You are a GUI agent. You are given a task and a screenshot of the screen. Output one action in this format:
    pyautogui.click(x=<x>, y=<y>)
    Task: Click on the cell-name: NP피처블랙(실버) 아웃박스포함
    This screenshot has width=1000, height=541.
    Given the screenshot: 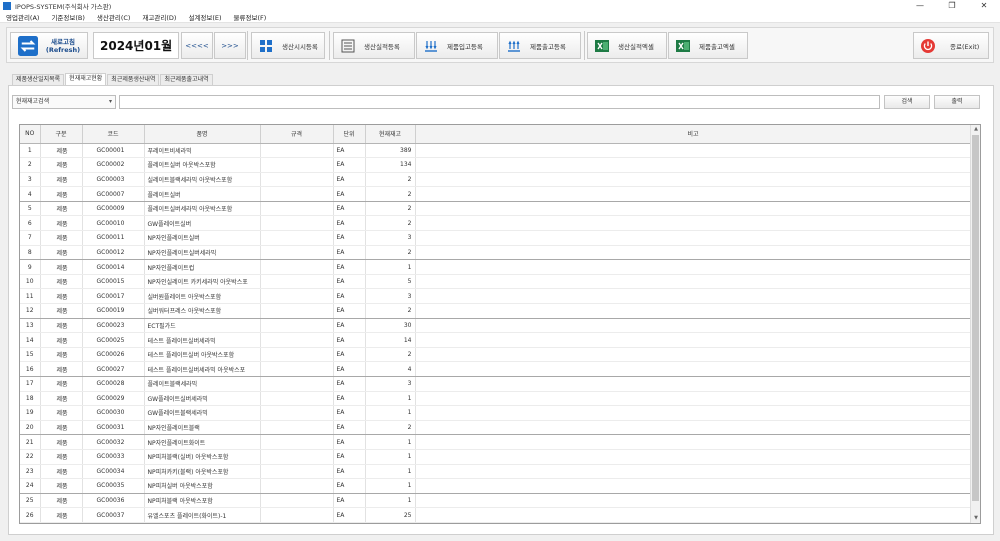 What is the action you would take?
    pyautogui.click(x=202, y=457)
    